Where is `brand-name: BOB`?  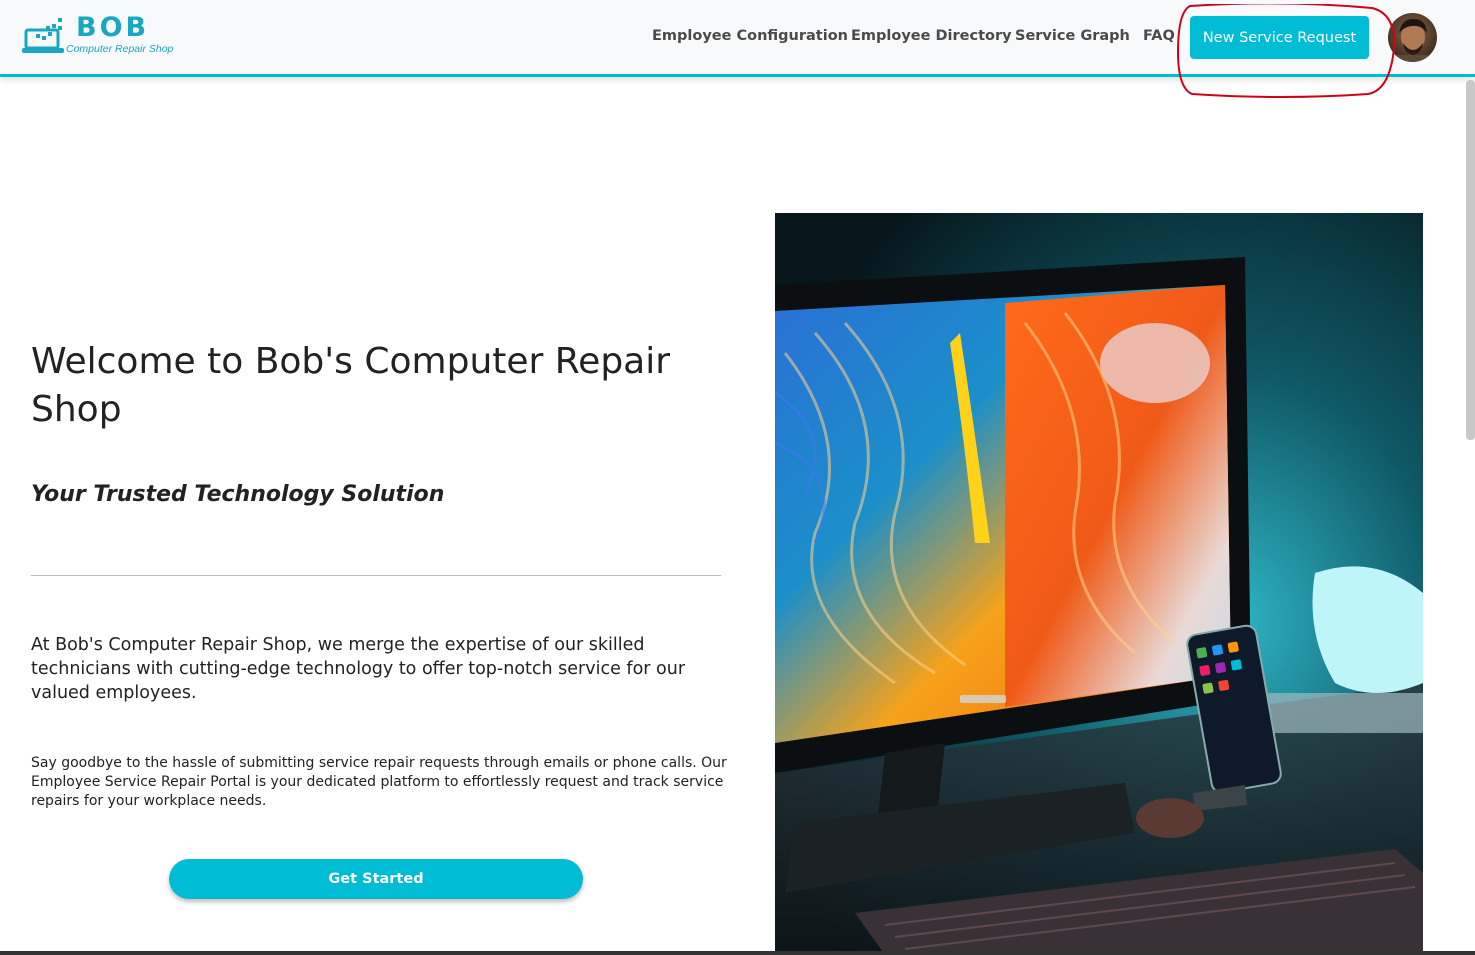
brand-name: BOB is located at coordinates (113, 27).